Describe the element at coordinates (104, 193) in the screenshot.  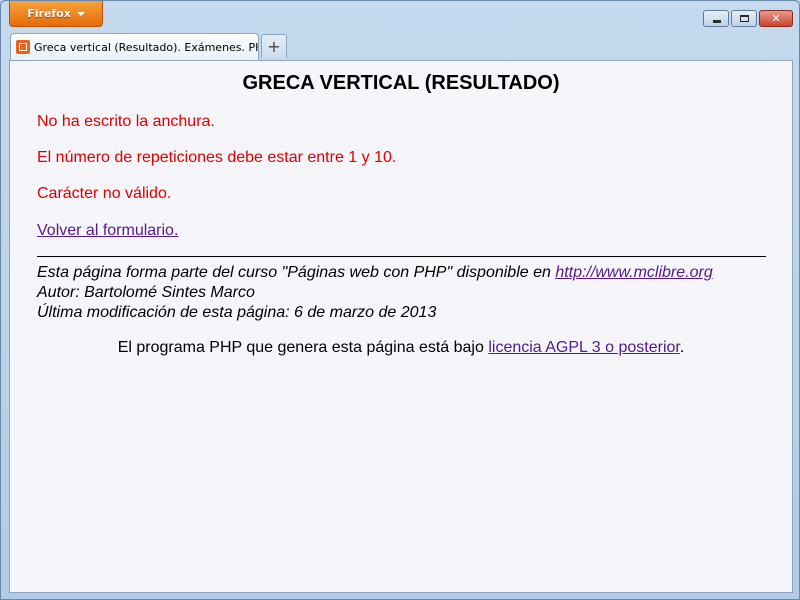
I see `error-invalid-character: Carácter no válido.` at that location.